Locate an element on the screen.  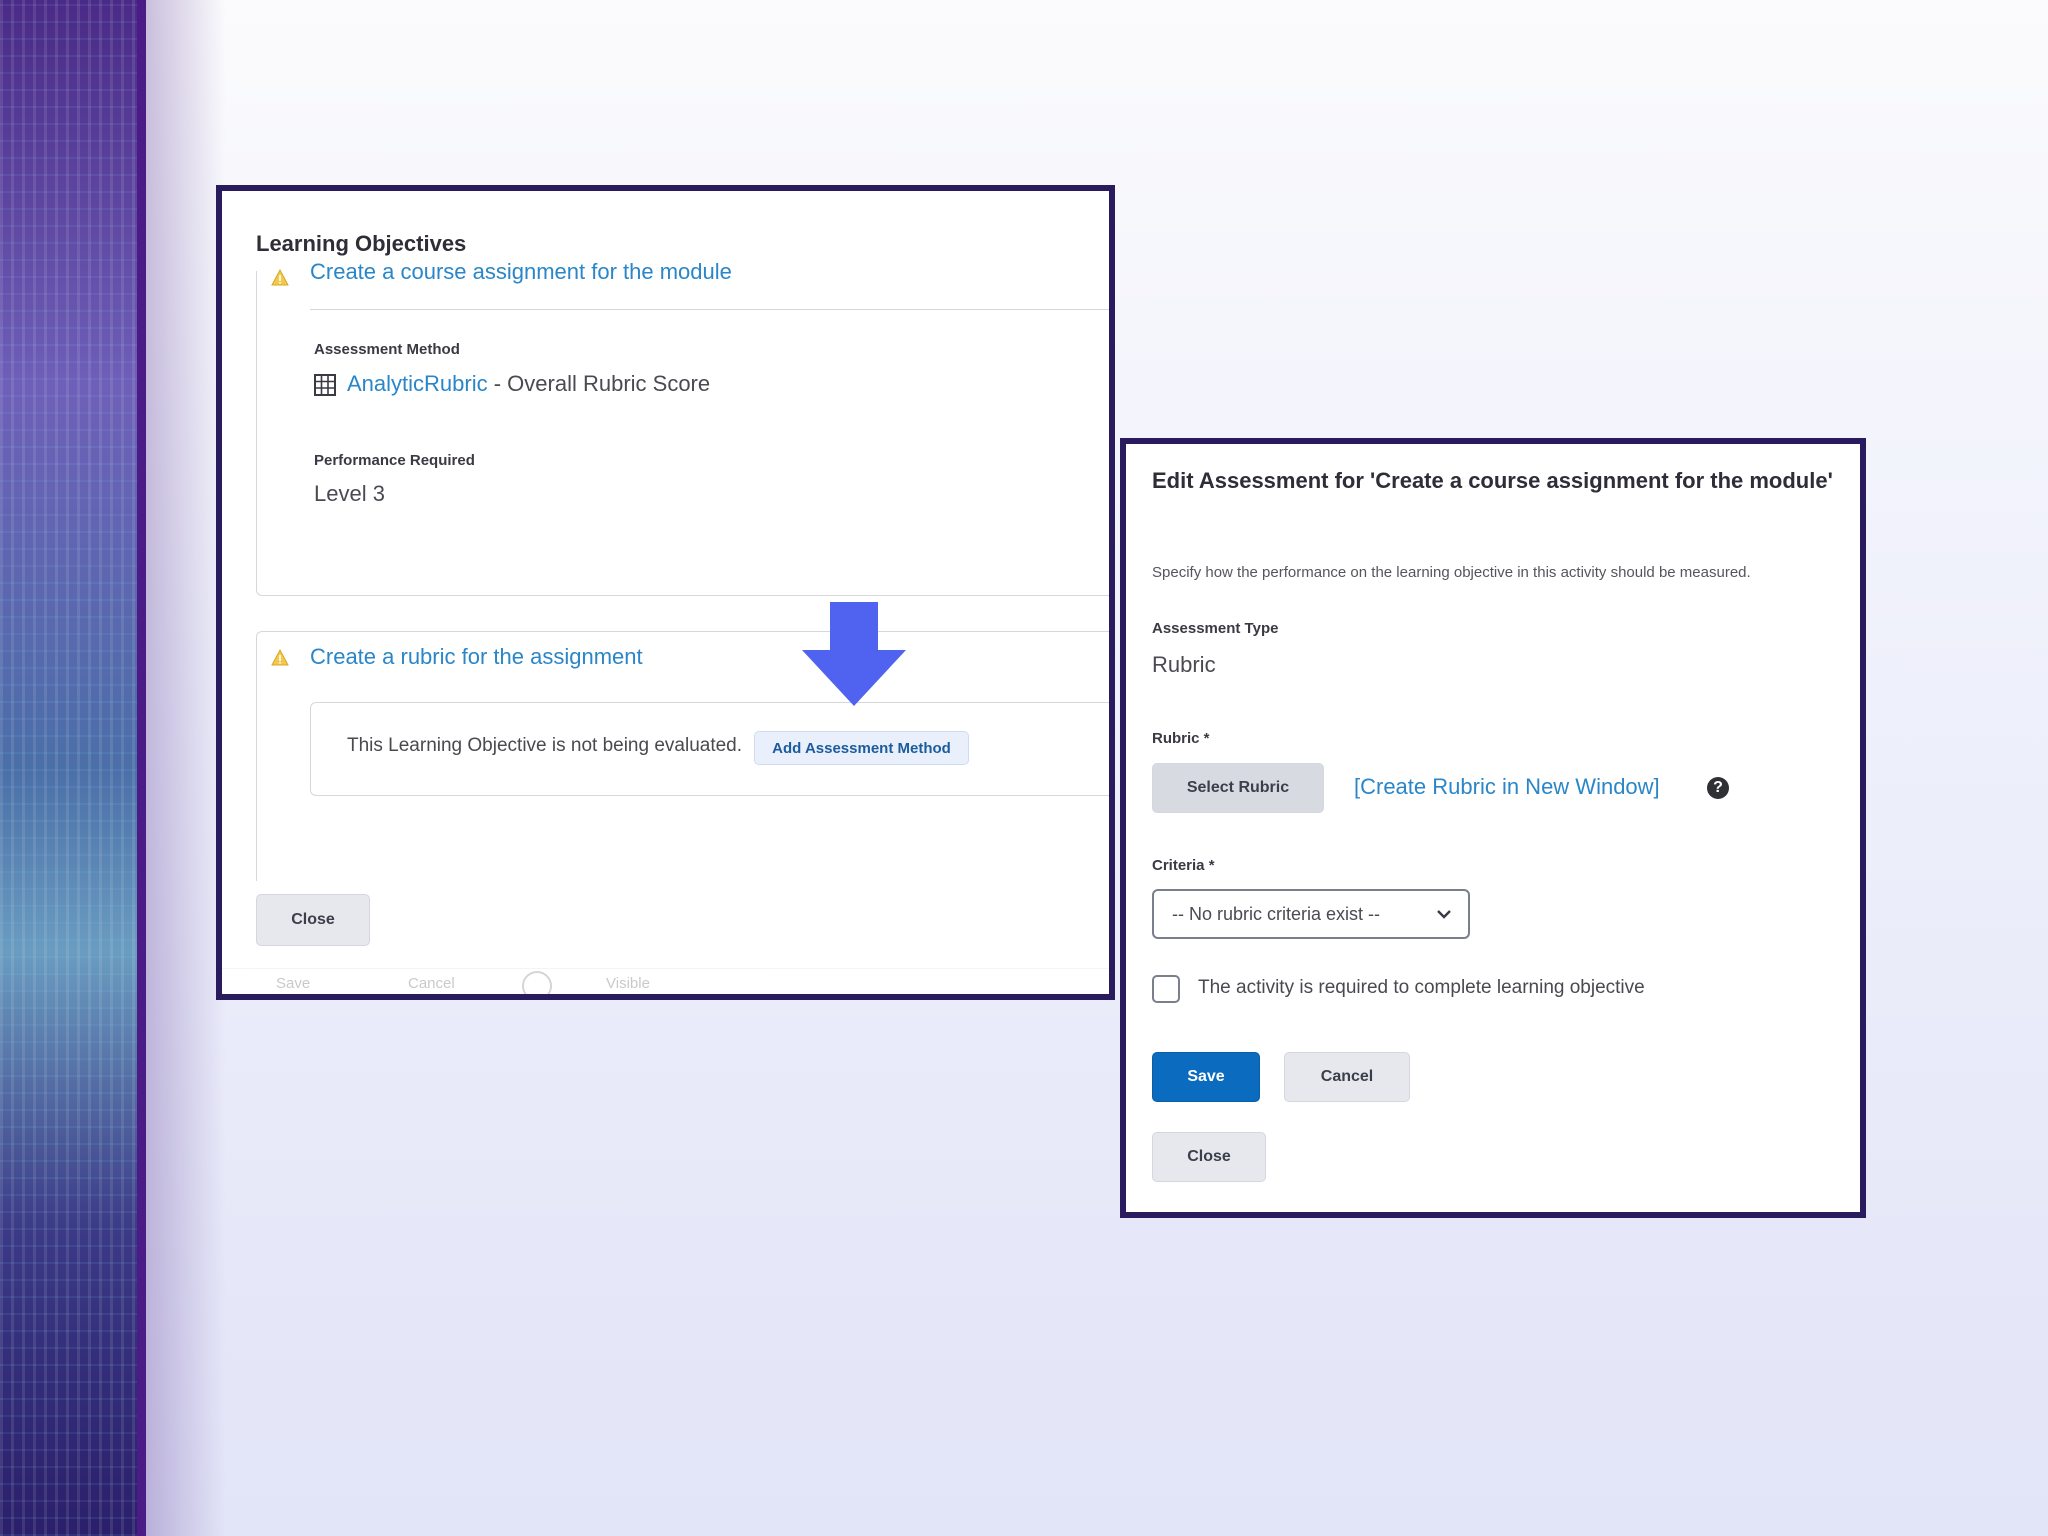
panel-title: Learning Objectives is located at coordinates (361, 243).